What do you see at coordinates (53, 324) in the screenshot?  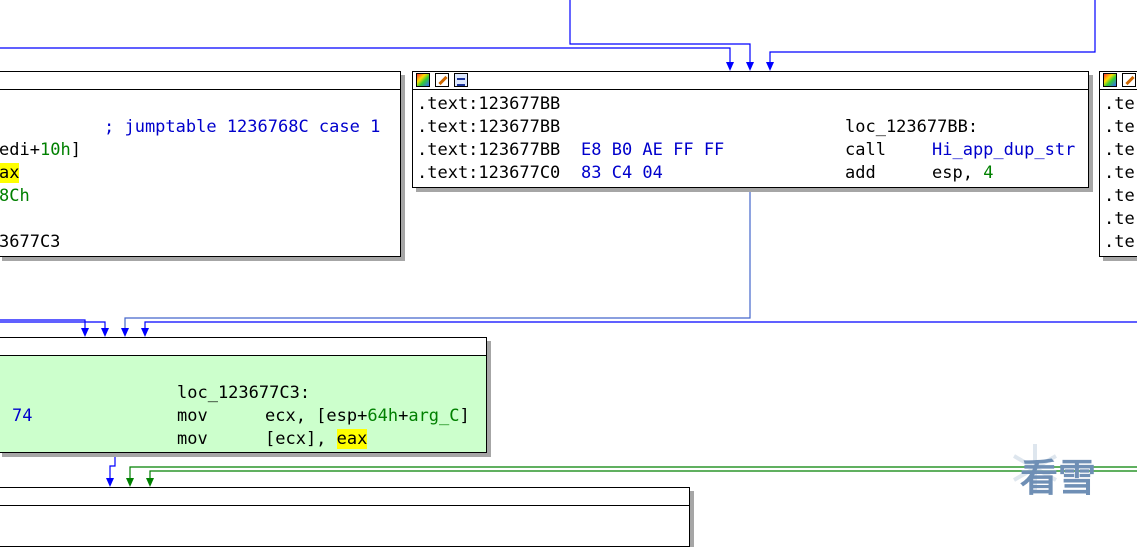 I see `edge-left-b` at bounding box center [53, 324].